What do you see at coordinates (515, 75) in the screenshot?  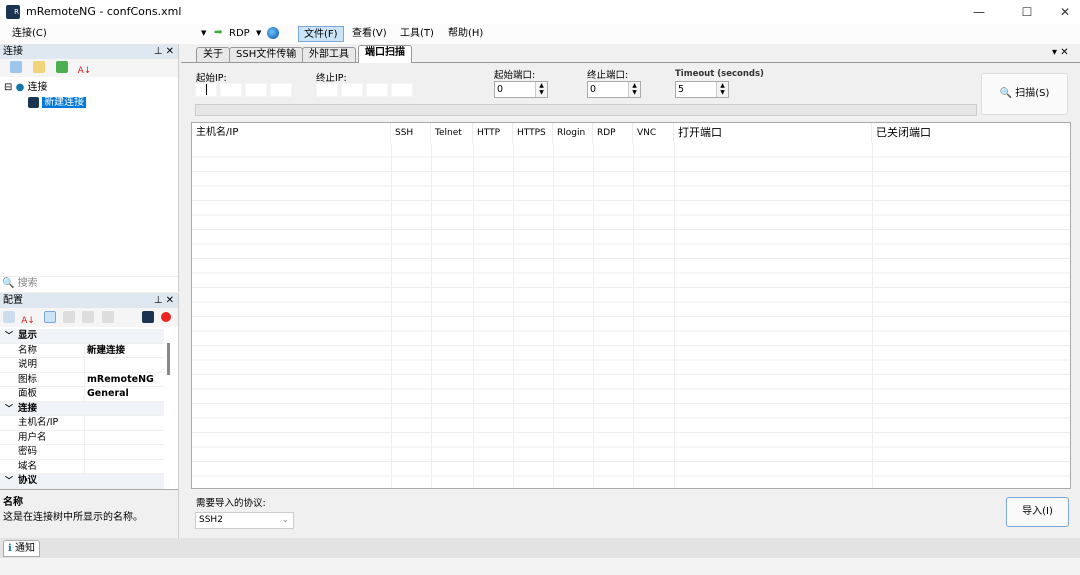 I see `start-port-label: 起始端口:` at bounding box center [515, 75].